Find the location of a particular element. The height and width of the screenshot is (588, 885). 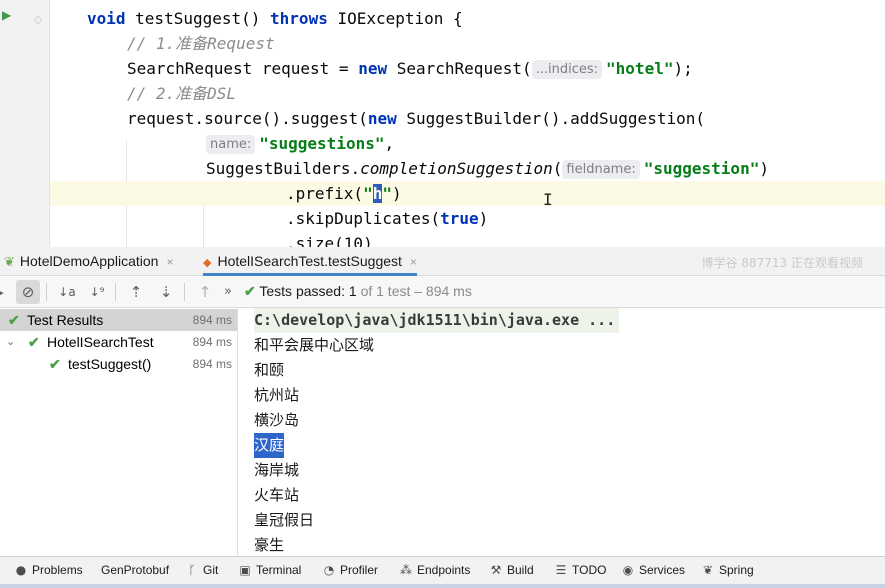

code-line-comment-dsl: // 2.准备DSL is located at coordinates (506, 93).